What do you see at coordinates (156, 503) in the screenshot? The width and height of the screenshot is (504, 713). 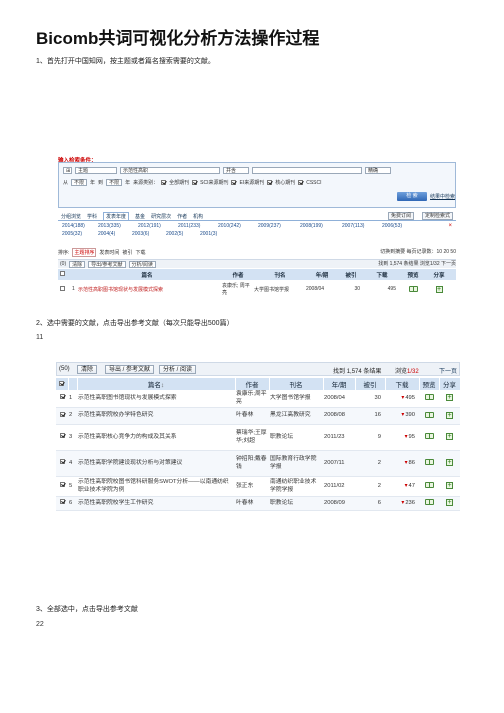 I see `article-title-link: 示范性高职院校学生工作研究` at bounding box center [156, 503].